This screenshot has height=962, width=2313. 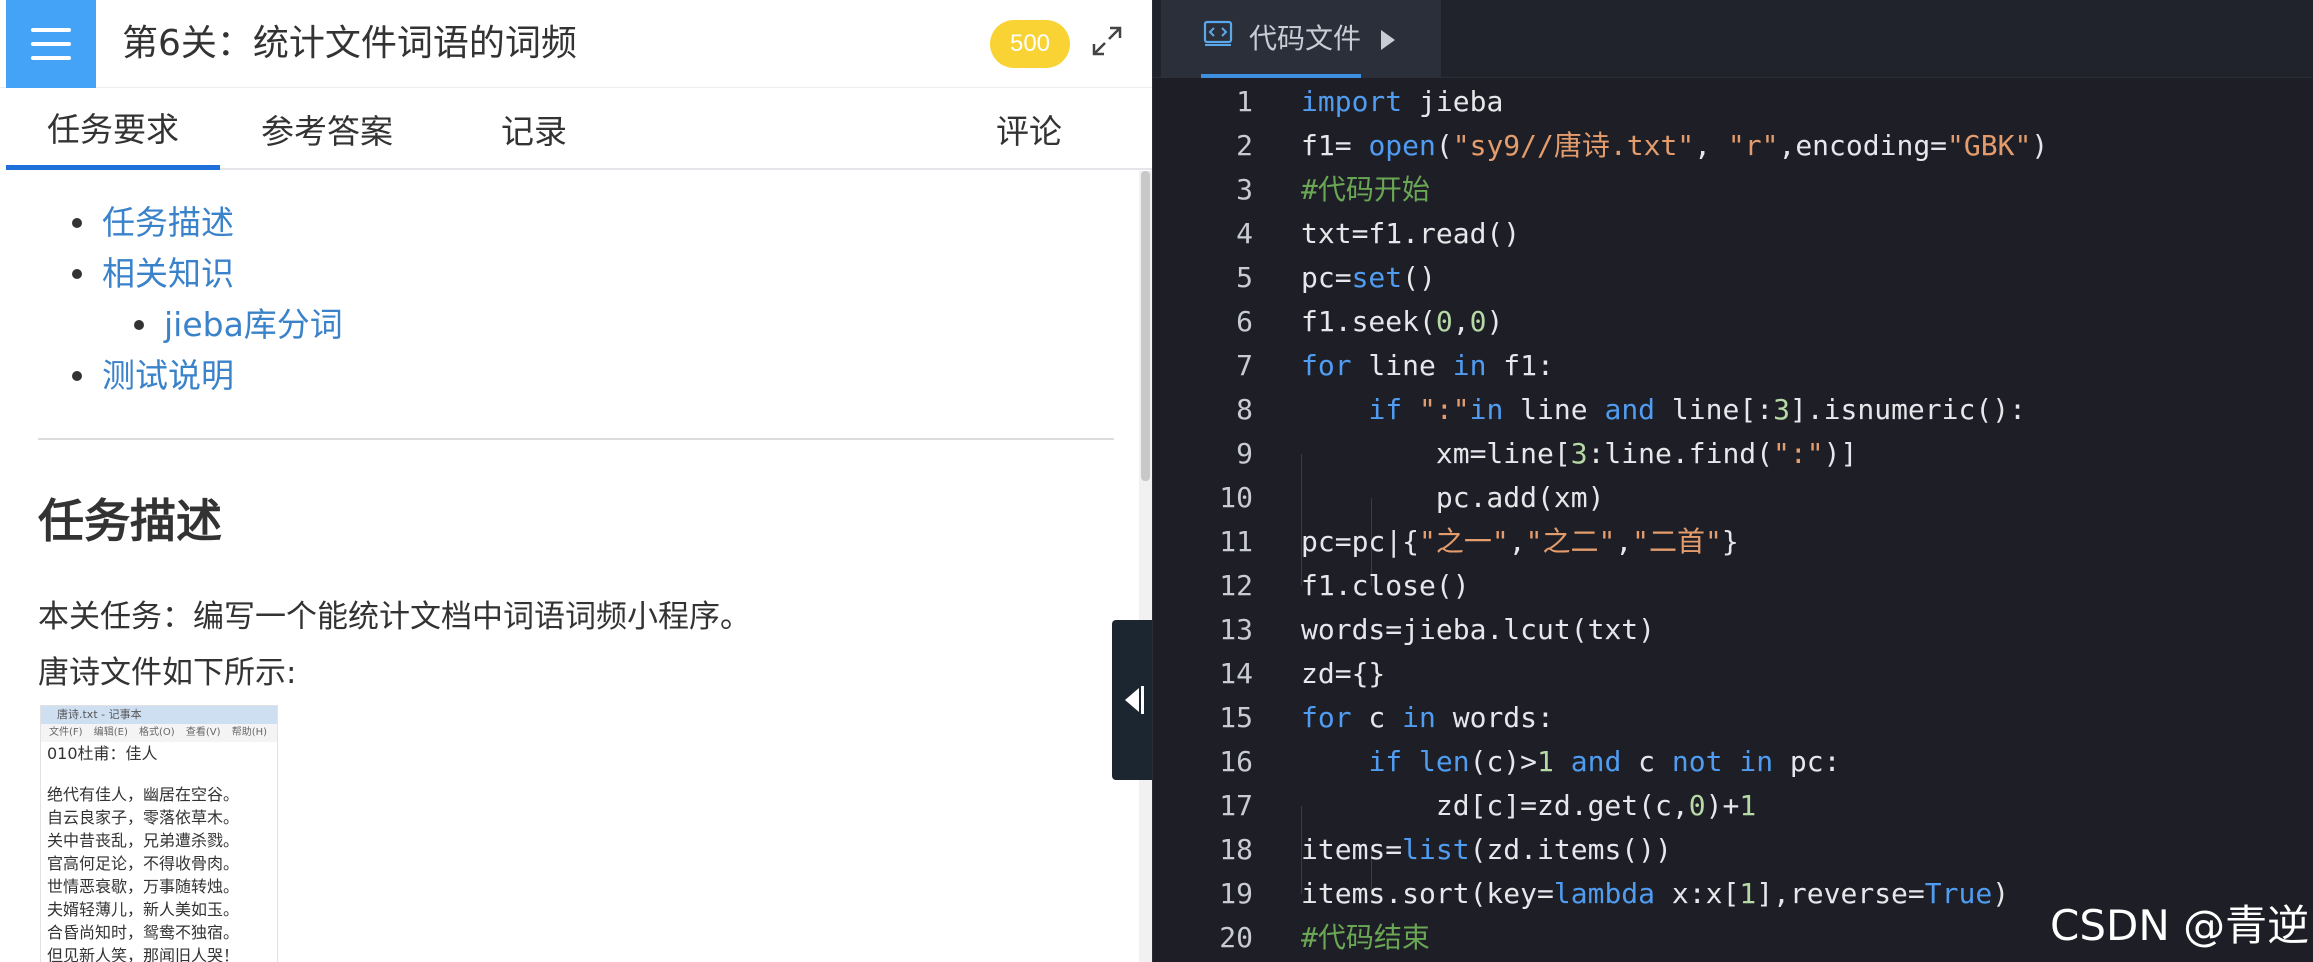 I want to click on toc-link-test-notes: 测试说明, so click(x=153, y=376).